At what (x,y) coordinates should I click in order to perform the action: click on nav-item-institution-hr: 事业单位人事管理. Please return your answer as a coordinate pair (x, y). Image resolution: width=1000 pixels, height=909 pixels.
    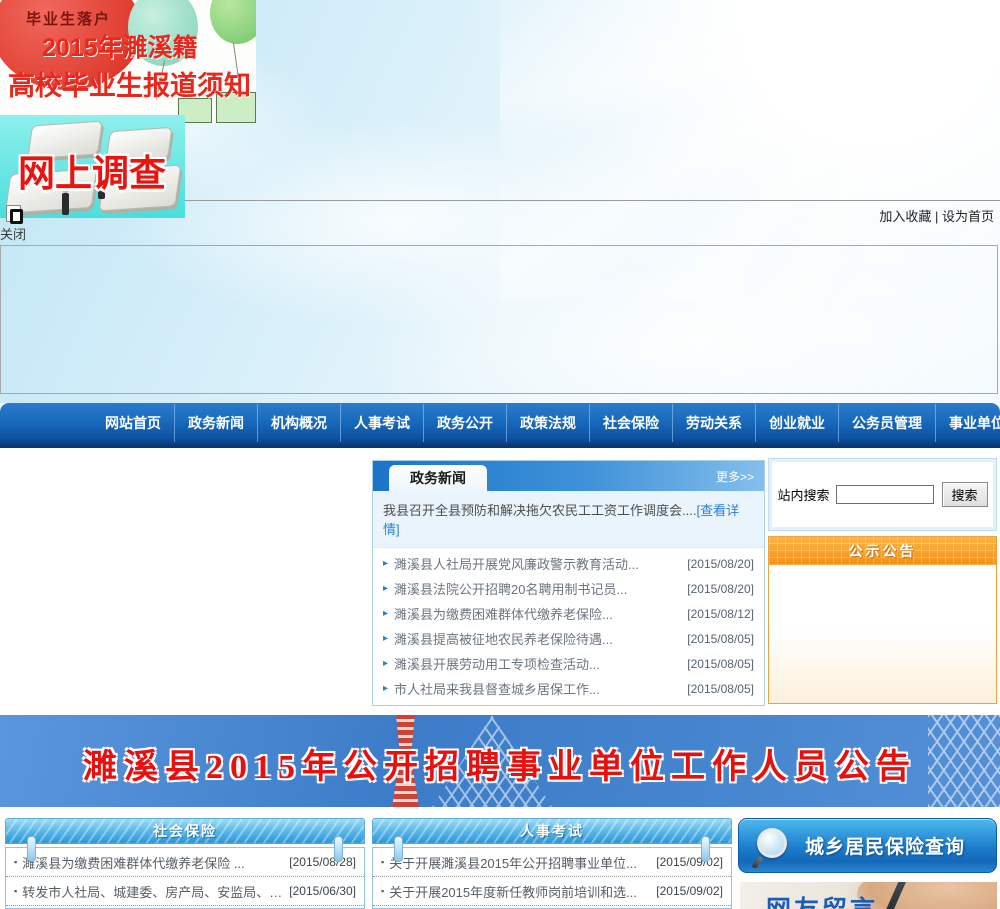
    Looking at the image, I should click on (967, 423).